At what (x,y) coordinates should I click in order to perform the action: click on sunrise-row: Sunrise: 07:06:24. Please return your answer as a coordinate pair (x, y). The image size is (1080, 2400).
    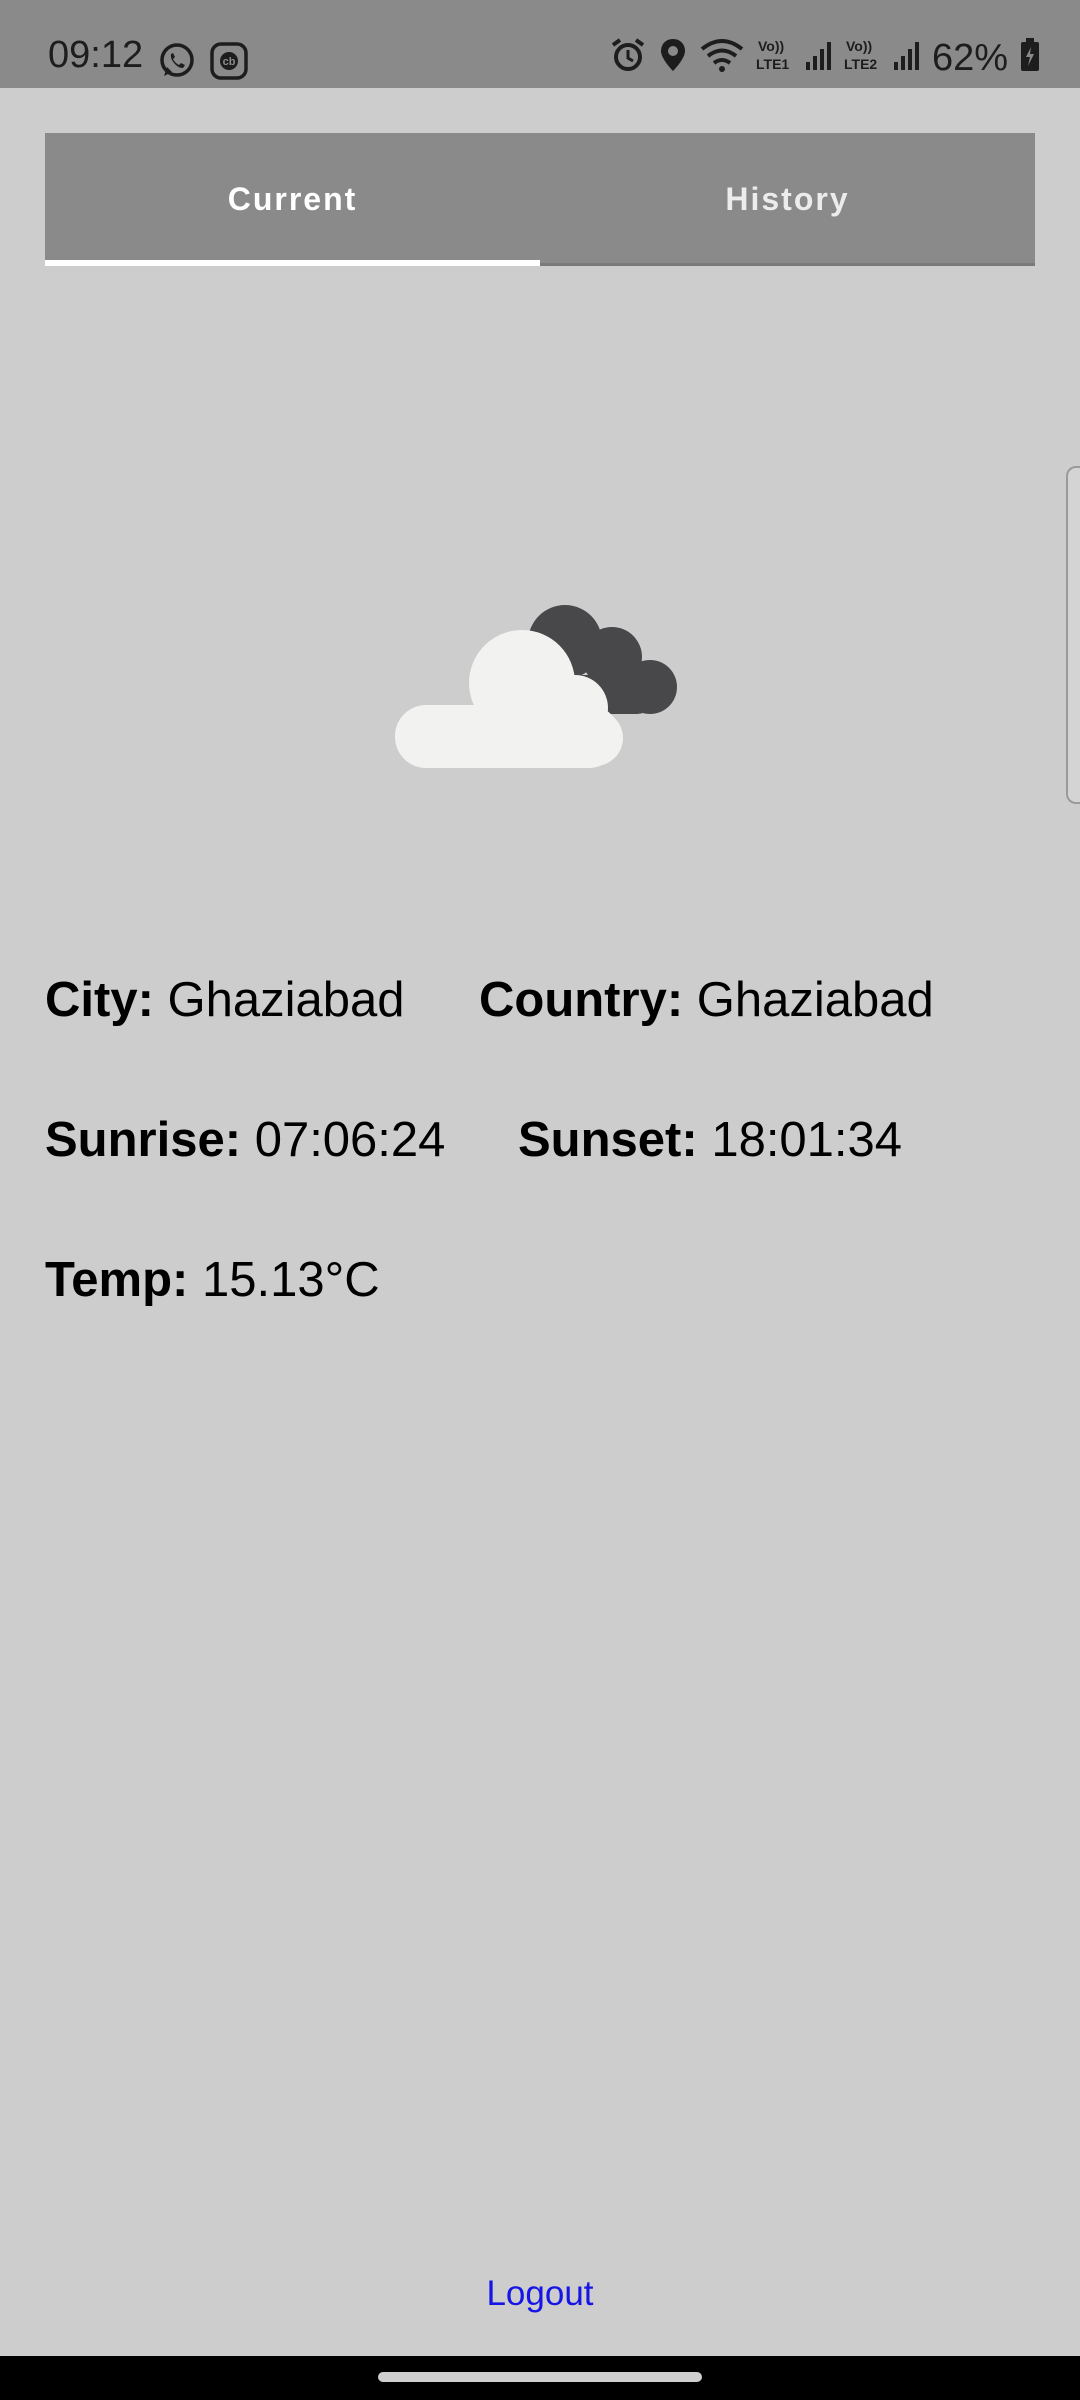
    Looking at the image, I should click on (245, 1140).